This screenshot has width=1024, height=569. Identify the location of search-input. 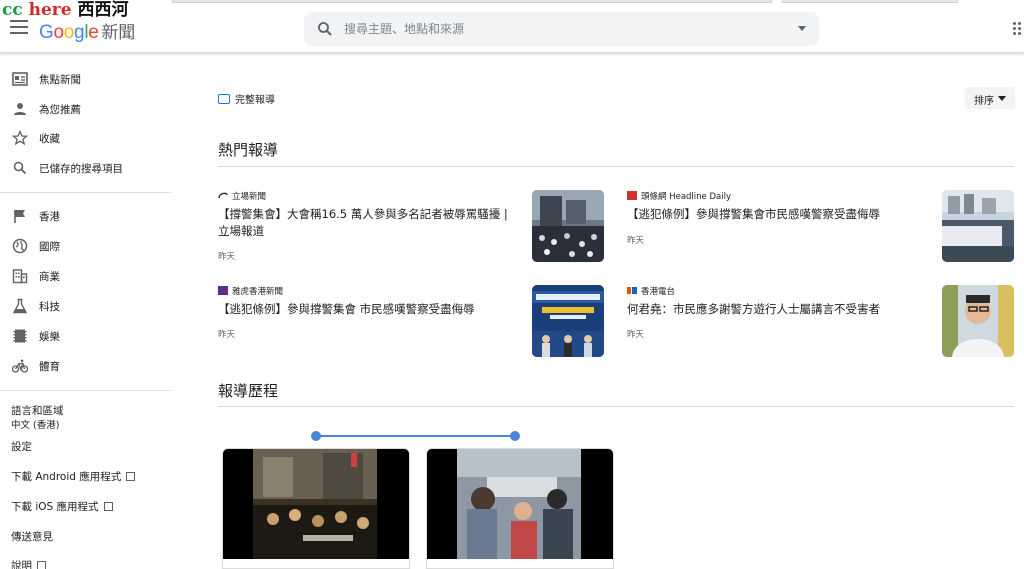
(554, 29).